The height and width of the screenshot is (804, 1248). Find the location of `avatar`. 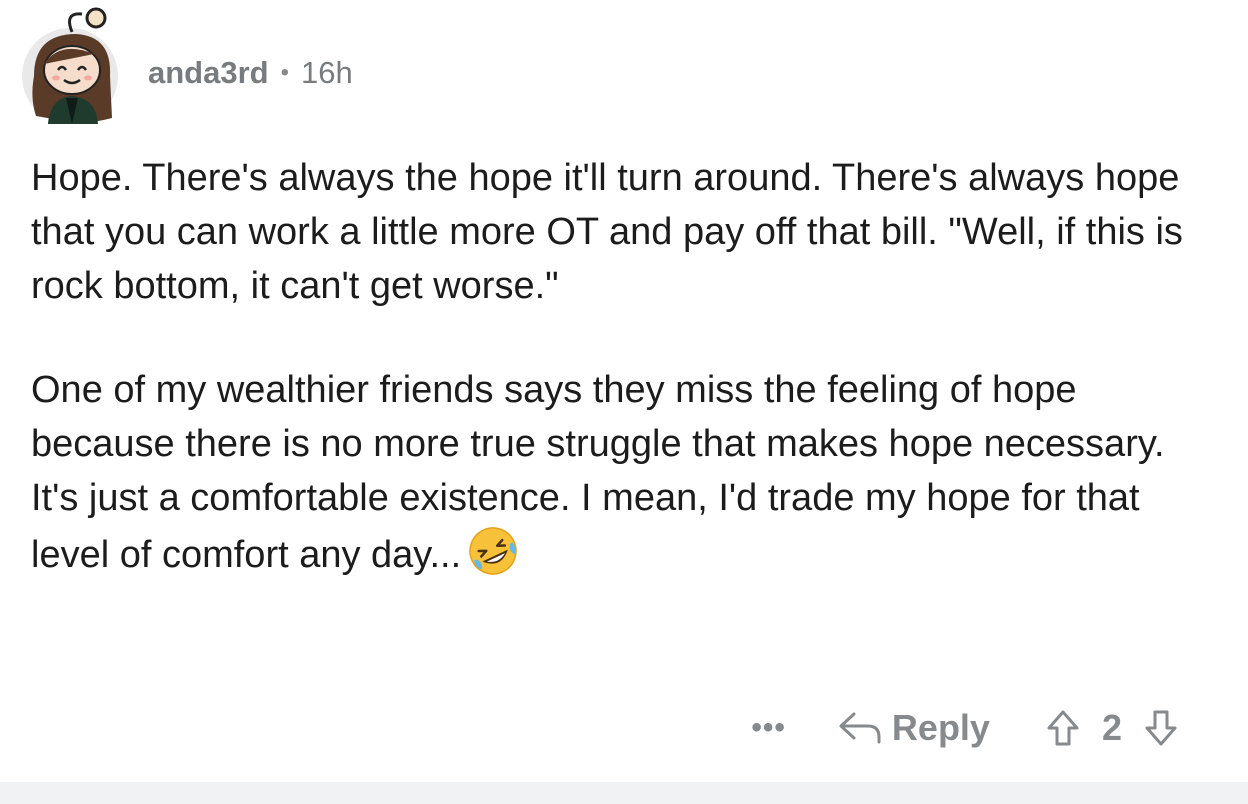

avatar is located at coordinates (71, 65).